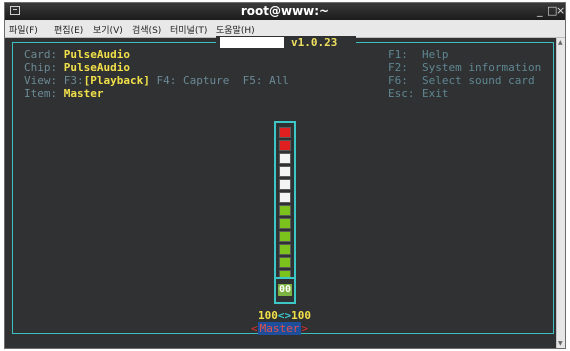  I want to click on card-value: PulseAudio, so click(96, 54).